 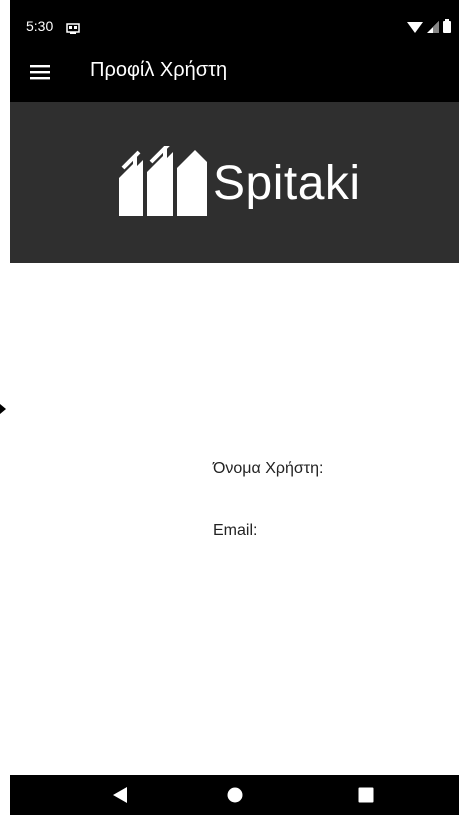 I want to click on home-circle-icon, so click(x=235, y=795).